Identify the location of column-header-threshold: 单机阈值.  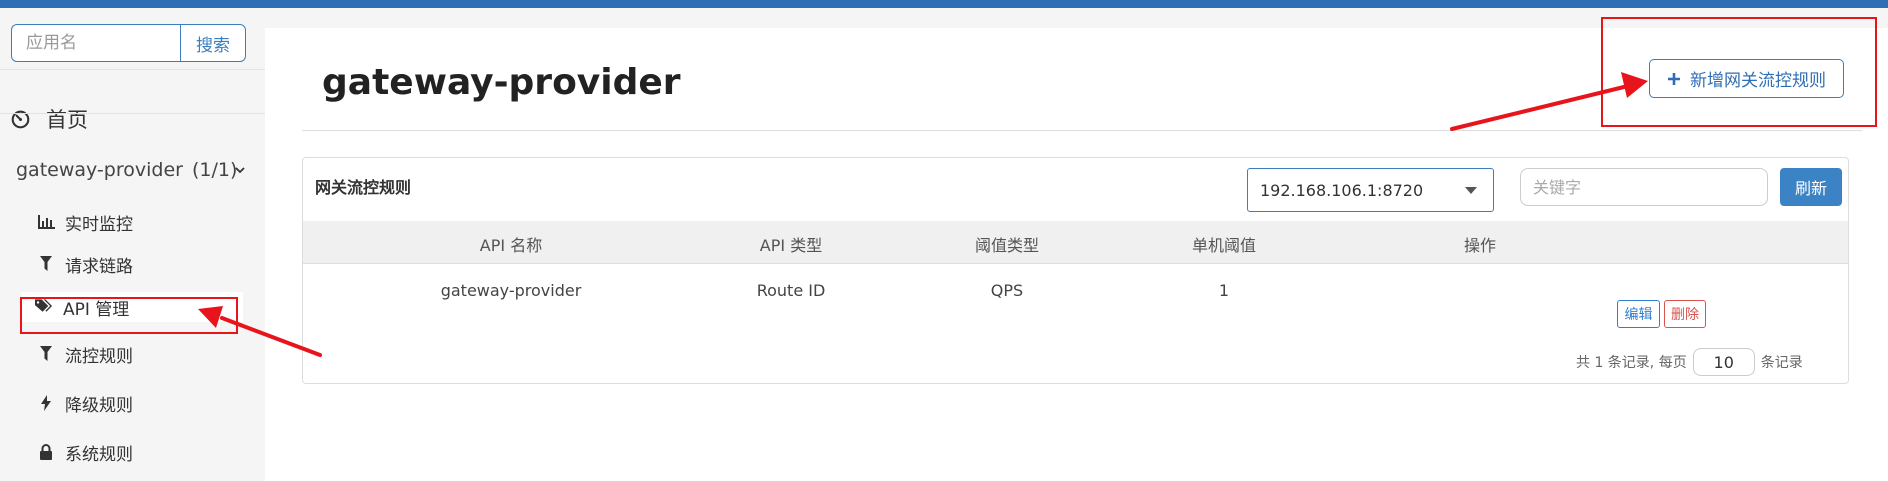
(1224, 245).